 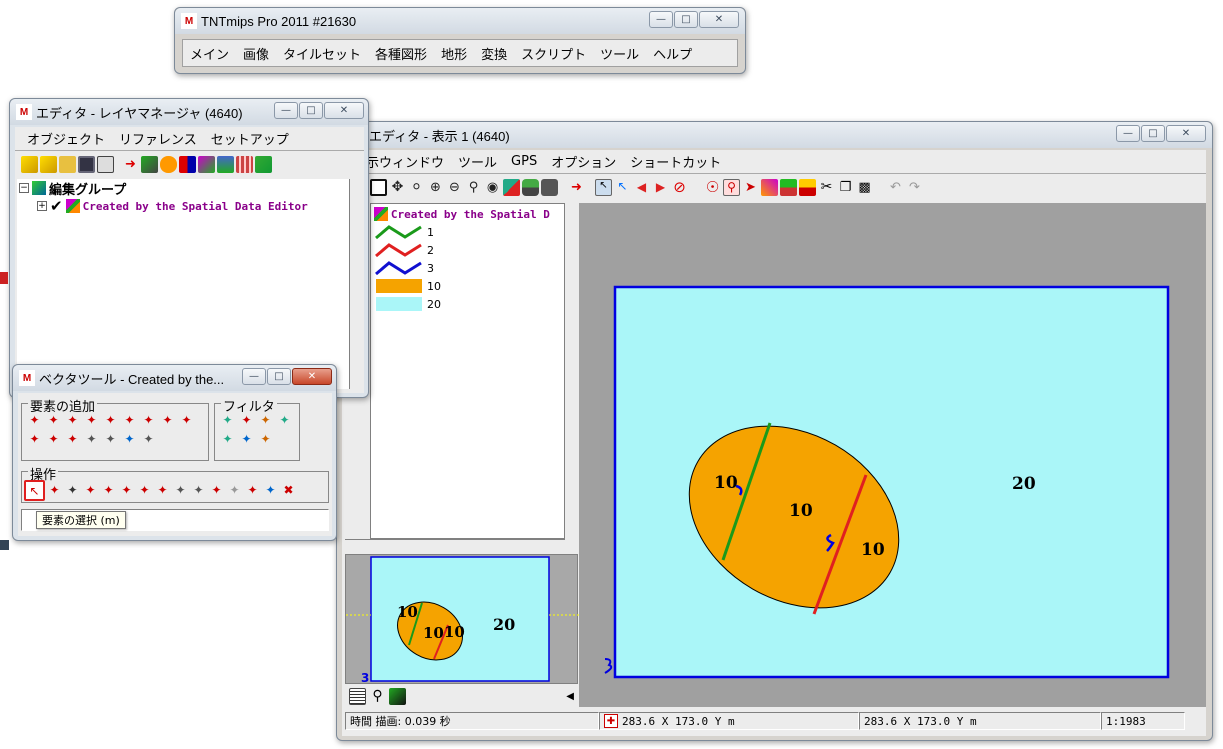 What do you see at coordinates (712, 187) in the screenshot?
I see `target-icon: ☉` at bounding box center [712, 187].